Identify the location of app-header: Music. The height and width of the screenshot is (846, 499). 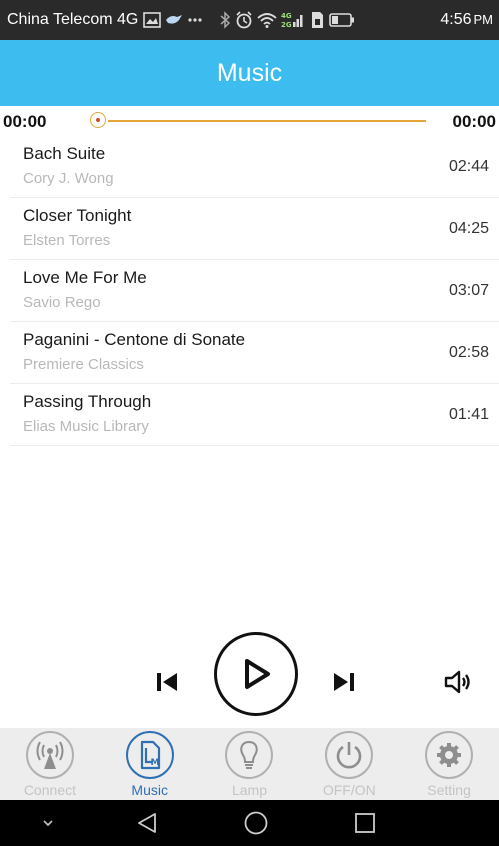
(249, 73).